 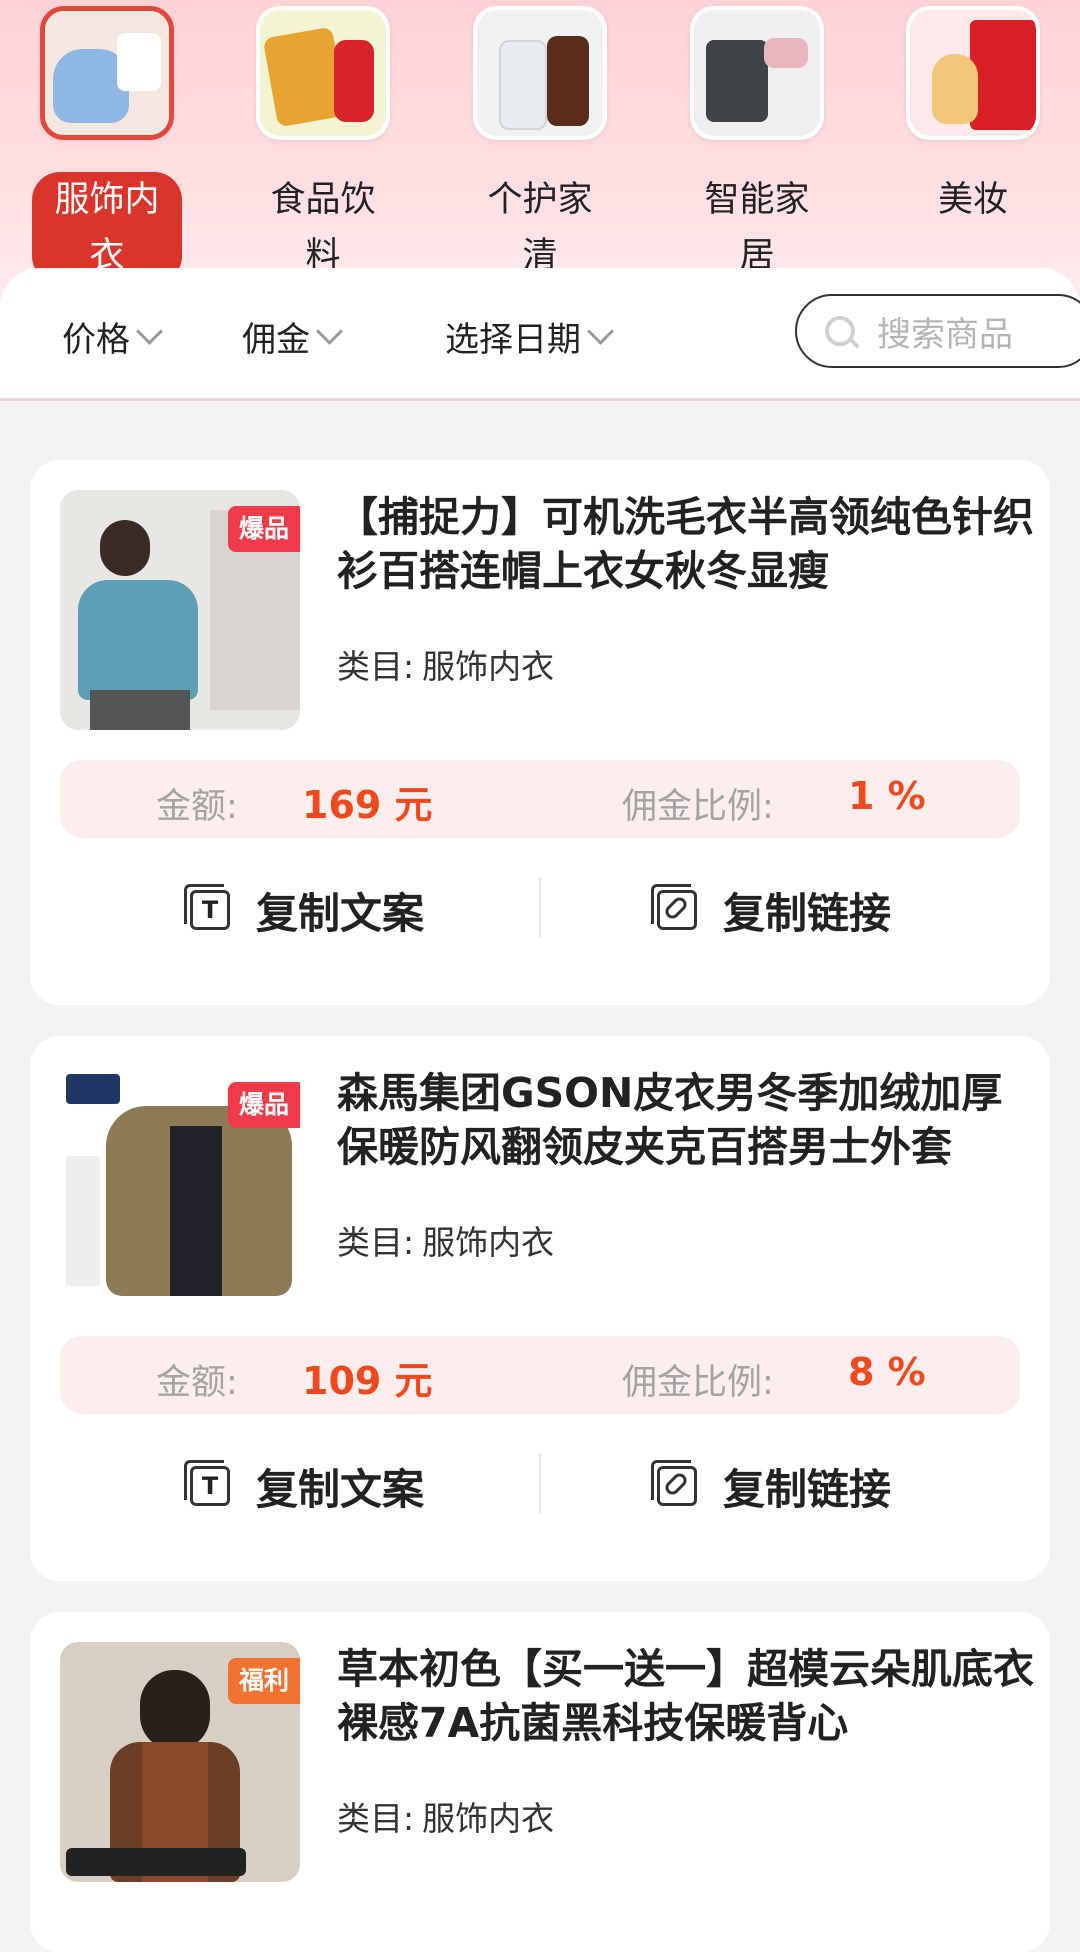 I want to click on perfume-icon, so click(x=973, y=73).